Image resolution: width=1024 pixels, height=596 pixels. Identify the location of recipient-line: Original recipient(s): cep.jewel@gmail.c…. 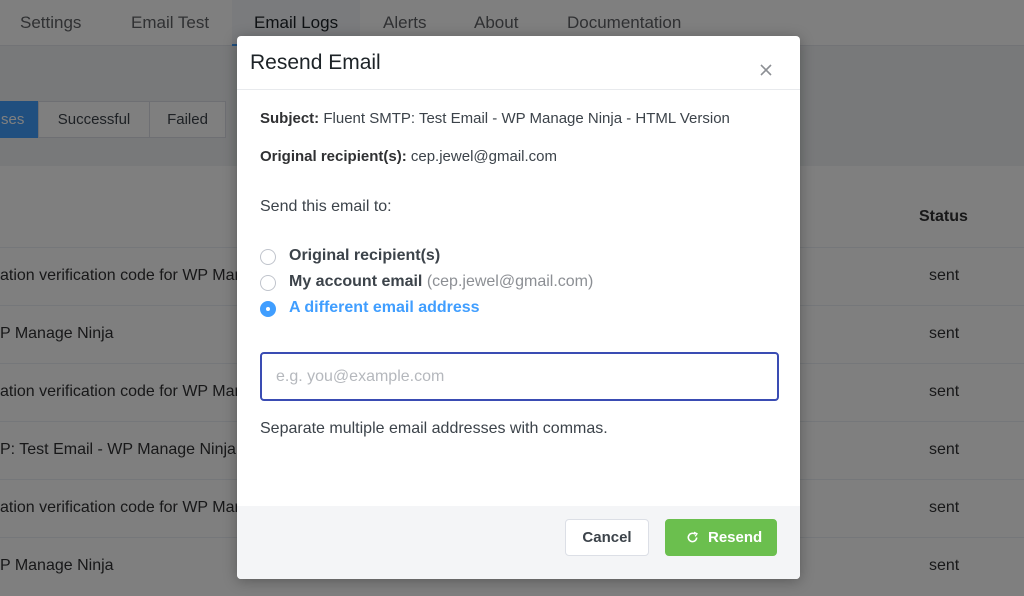
(408, 156).